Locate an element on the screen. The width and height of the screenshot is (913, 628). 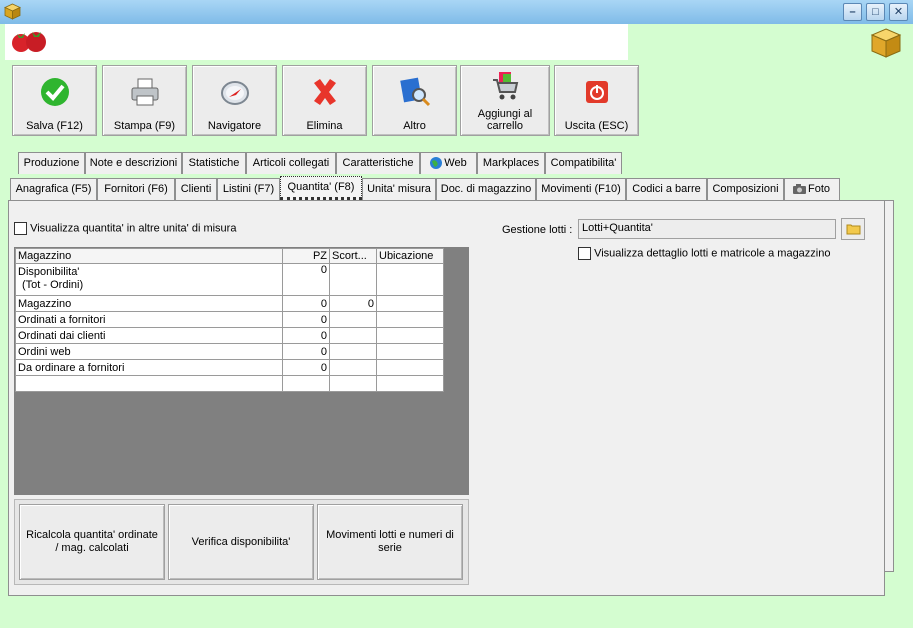
add-to-cart-button: Aggiungi al carrello is located at coordinates (505, 100).